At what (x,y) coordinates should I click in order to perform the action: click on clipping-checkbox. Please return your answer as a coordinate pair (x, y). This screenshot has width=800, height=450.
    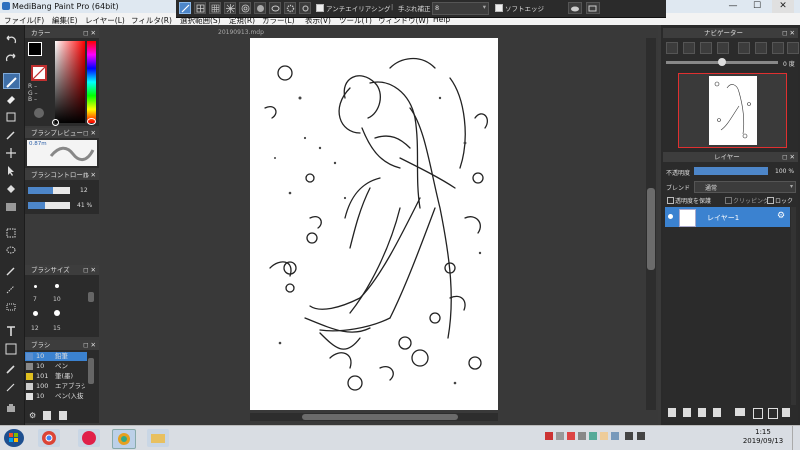
    Looking at the image, I should click on (728, 200).